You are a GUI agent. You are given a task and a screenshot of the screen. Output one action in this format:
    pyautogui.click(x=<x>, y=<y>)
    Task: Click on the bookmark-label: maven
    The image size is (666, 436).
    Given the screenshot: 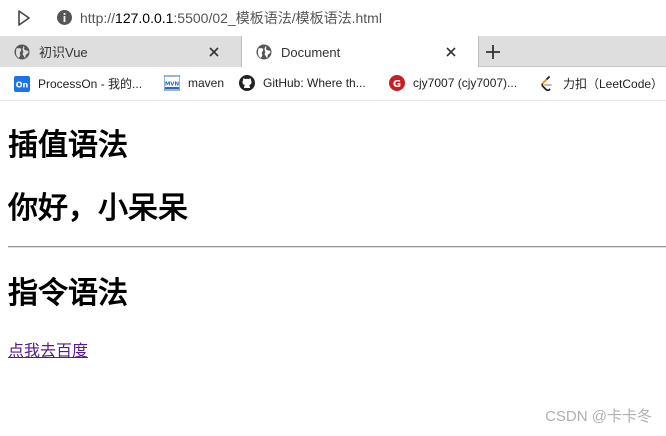 What is the action you would take?
    pyautogui.click(x=206, y=83)
    